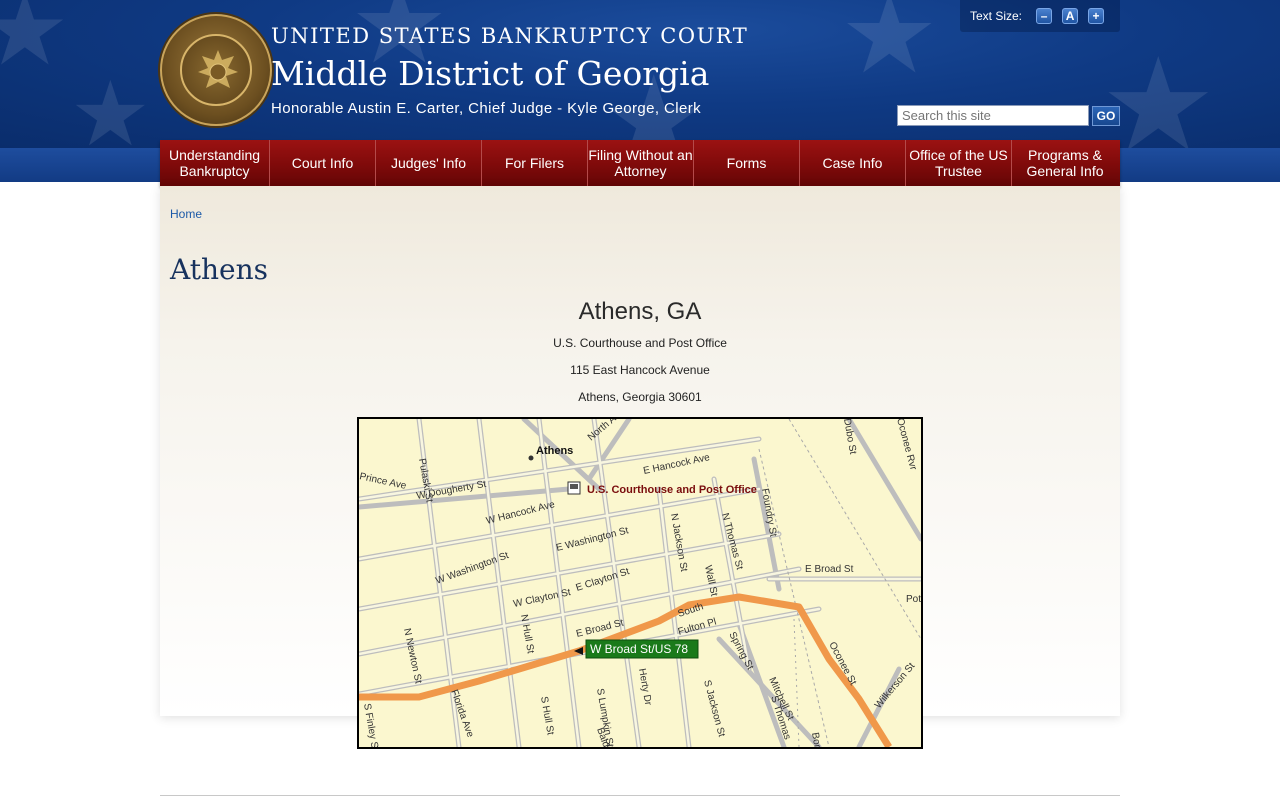 The width and height of the screenshot is (1280, 800). What do you see at coordinates (849, 437) in the screenshot?
I see `street-label: Dubo St` at bounding box center [849, 437].